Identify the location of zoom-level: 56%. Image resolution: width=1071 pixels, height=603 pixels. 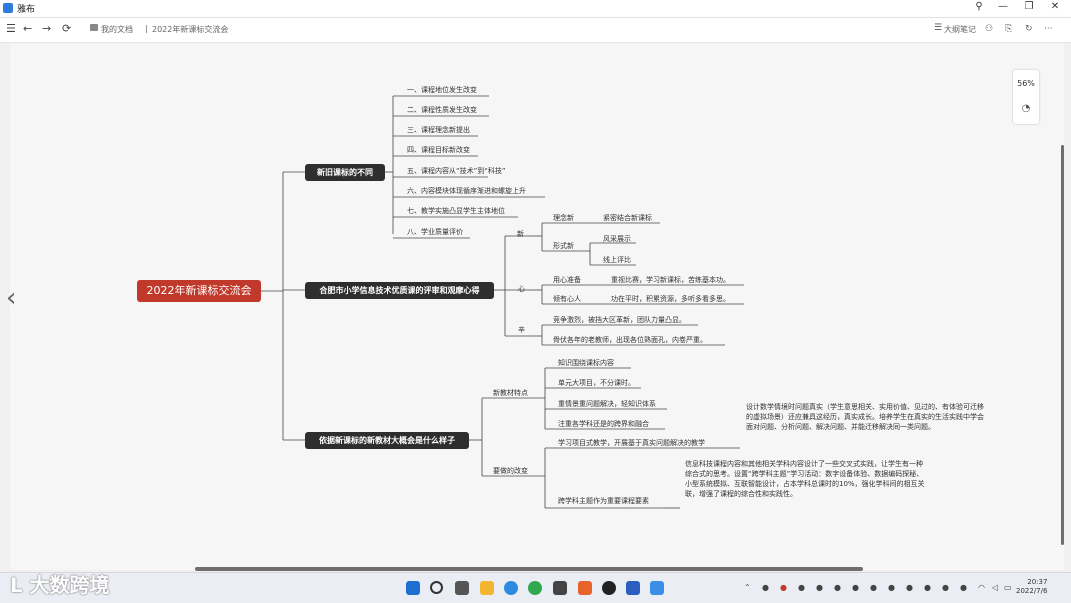
(1026, 83).